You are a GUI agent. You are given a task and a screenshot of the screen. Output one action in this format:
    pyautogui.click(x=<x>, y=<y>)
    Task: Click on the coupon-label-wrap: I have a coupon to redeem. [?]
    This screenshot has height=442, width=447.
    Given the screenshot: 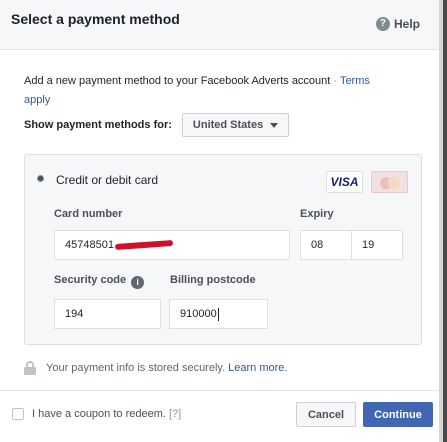 What is the action you would take?
    pyautogui.click(x=106, y=414)
    